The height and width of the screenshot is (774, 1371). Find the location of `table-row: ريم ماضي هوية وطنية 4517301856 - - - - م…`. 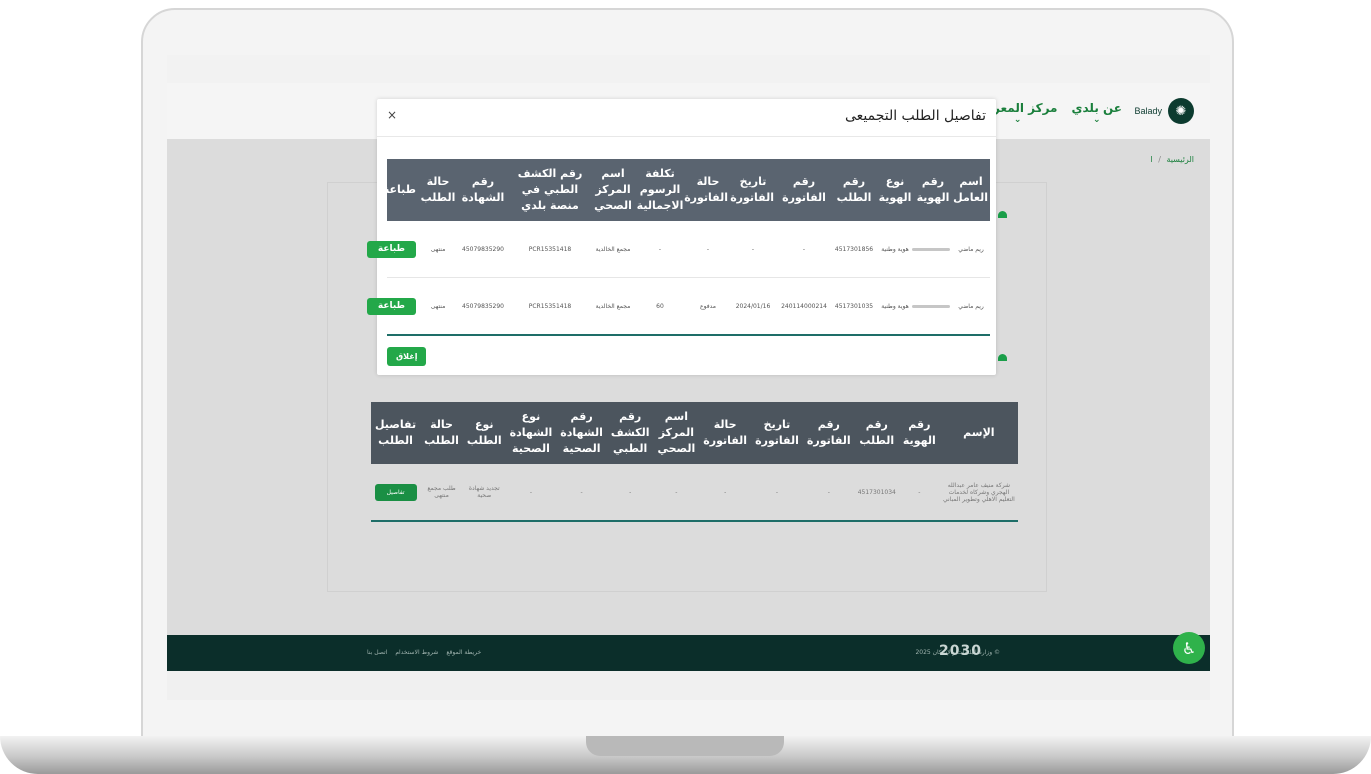

table-row: ريم ماضي هوية وطنية 4517301856 - - - - م… is located at coordinates (678, 249).